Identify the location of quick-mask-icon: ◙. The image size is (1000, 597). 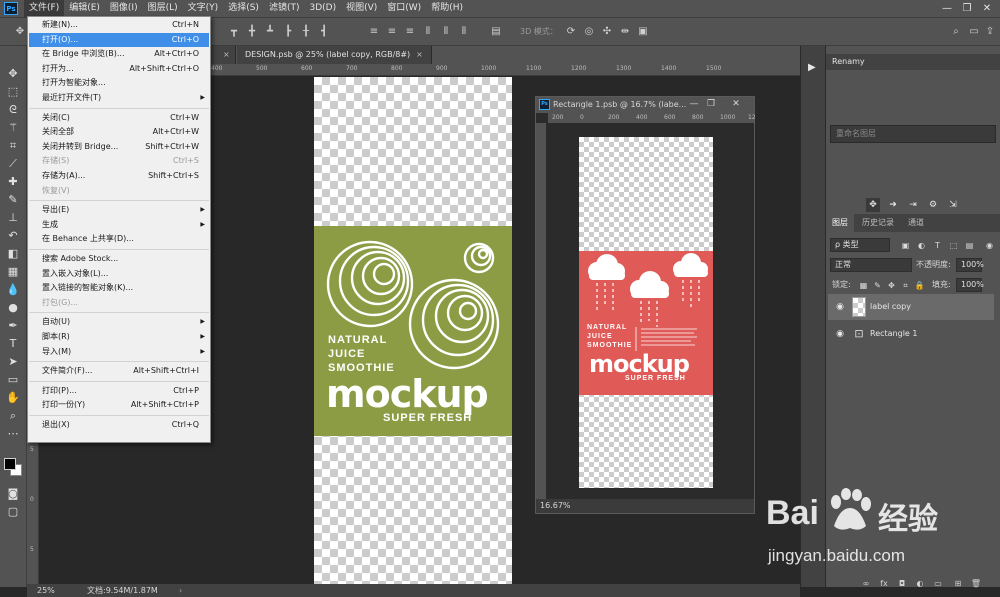
(13, 494).